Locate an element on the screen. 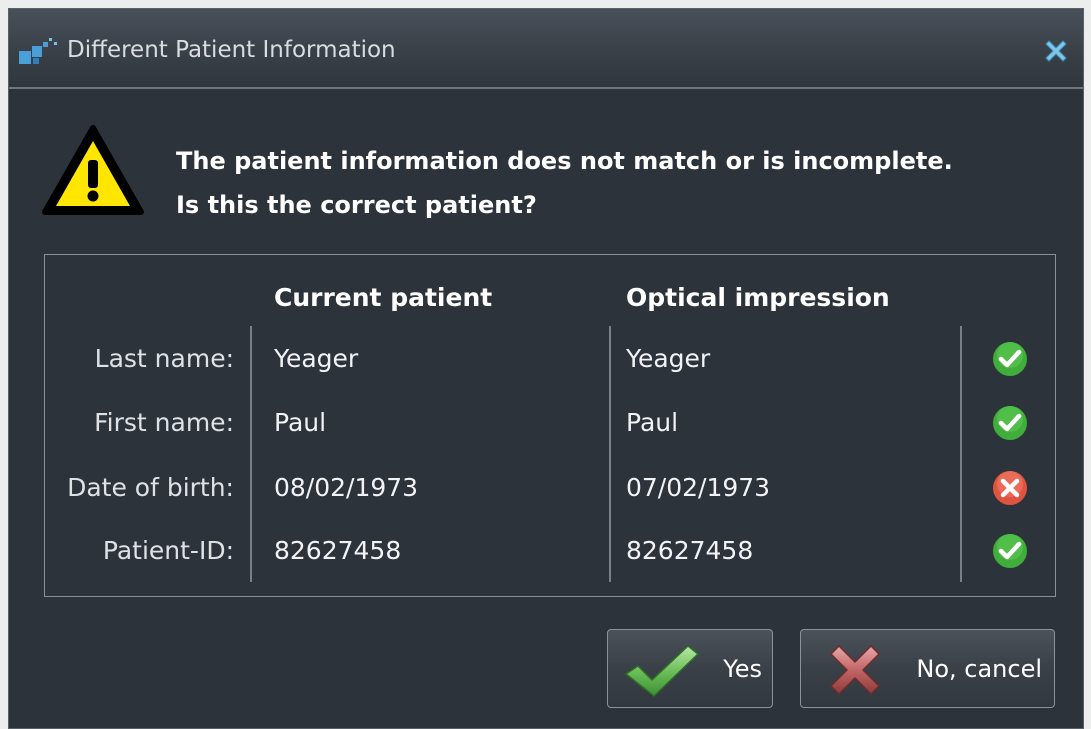  row-label-first-name: First name: is located at coordinates (164, 422).